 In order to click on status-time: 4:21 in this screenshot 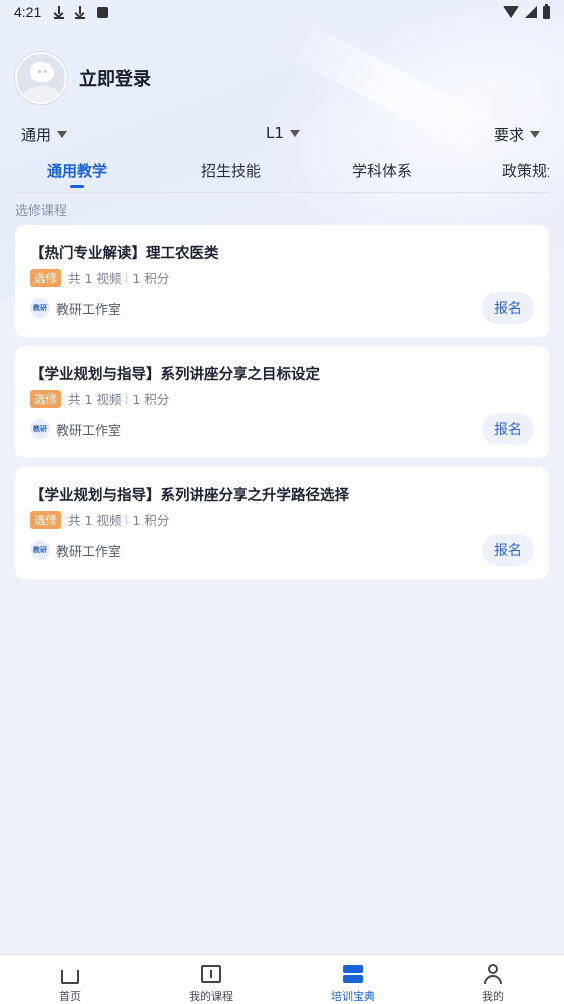, I will do `click(28, 12)`.